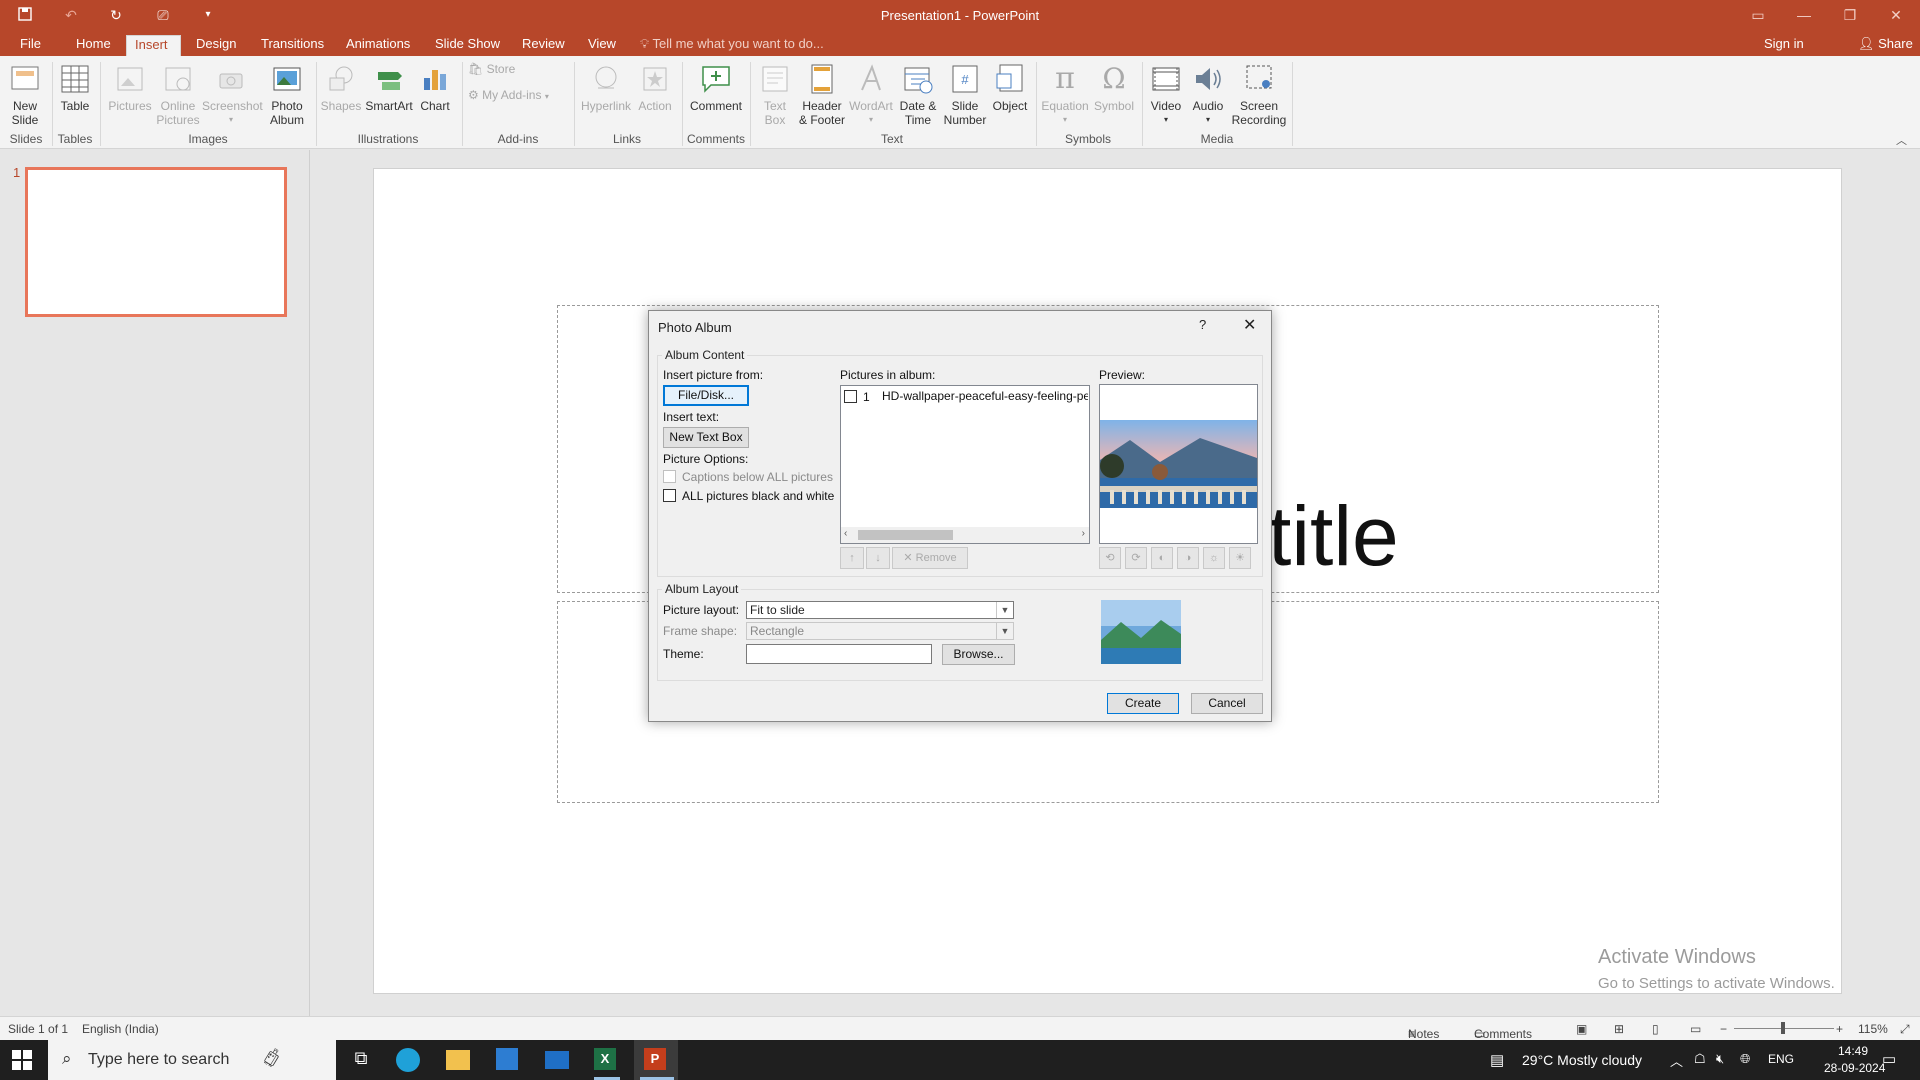 The height and width of the screenshot is (1080, 1920). What do you see at coordinates (1854, 1068) in the screenshot?
I see `clock-date: 28-09-2024` at bounding box center [1854, 1068].